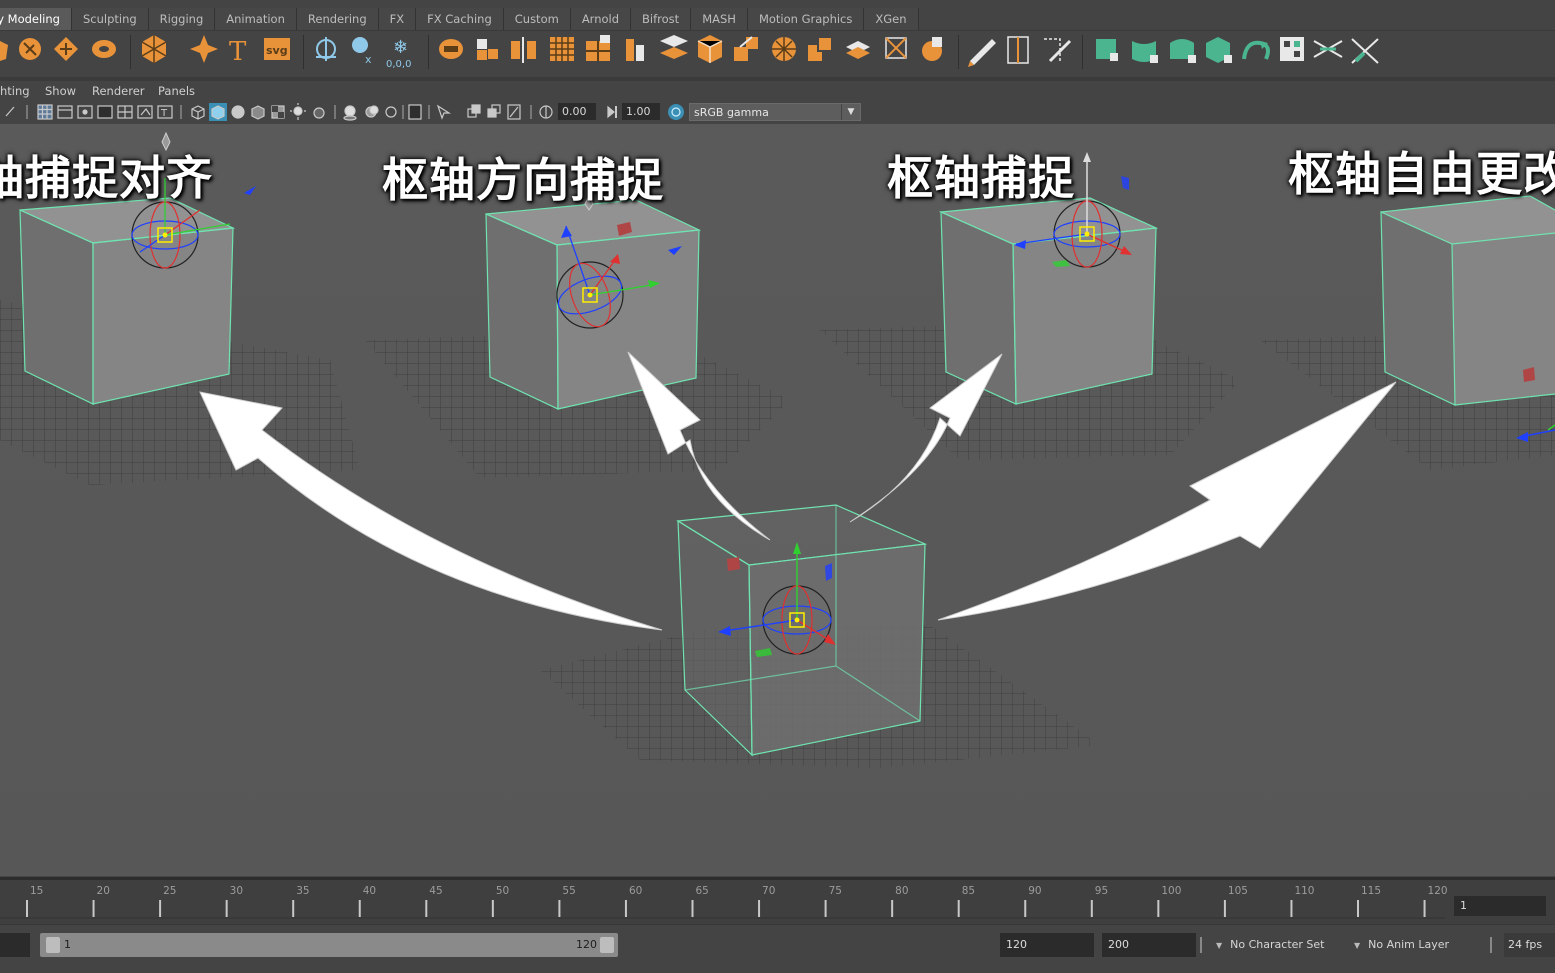 The width and height of the screenshot is (1555, 973). What do you see at coordinates (326, 49) in the screenshot?
I see `pivot-tool-icon` at bounding box center [326, 49].